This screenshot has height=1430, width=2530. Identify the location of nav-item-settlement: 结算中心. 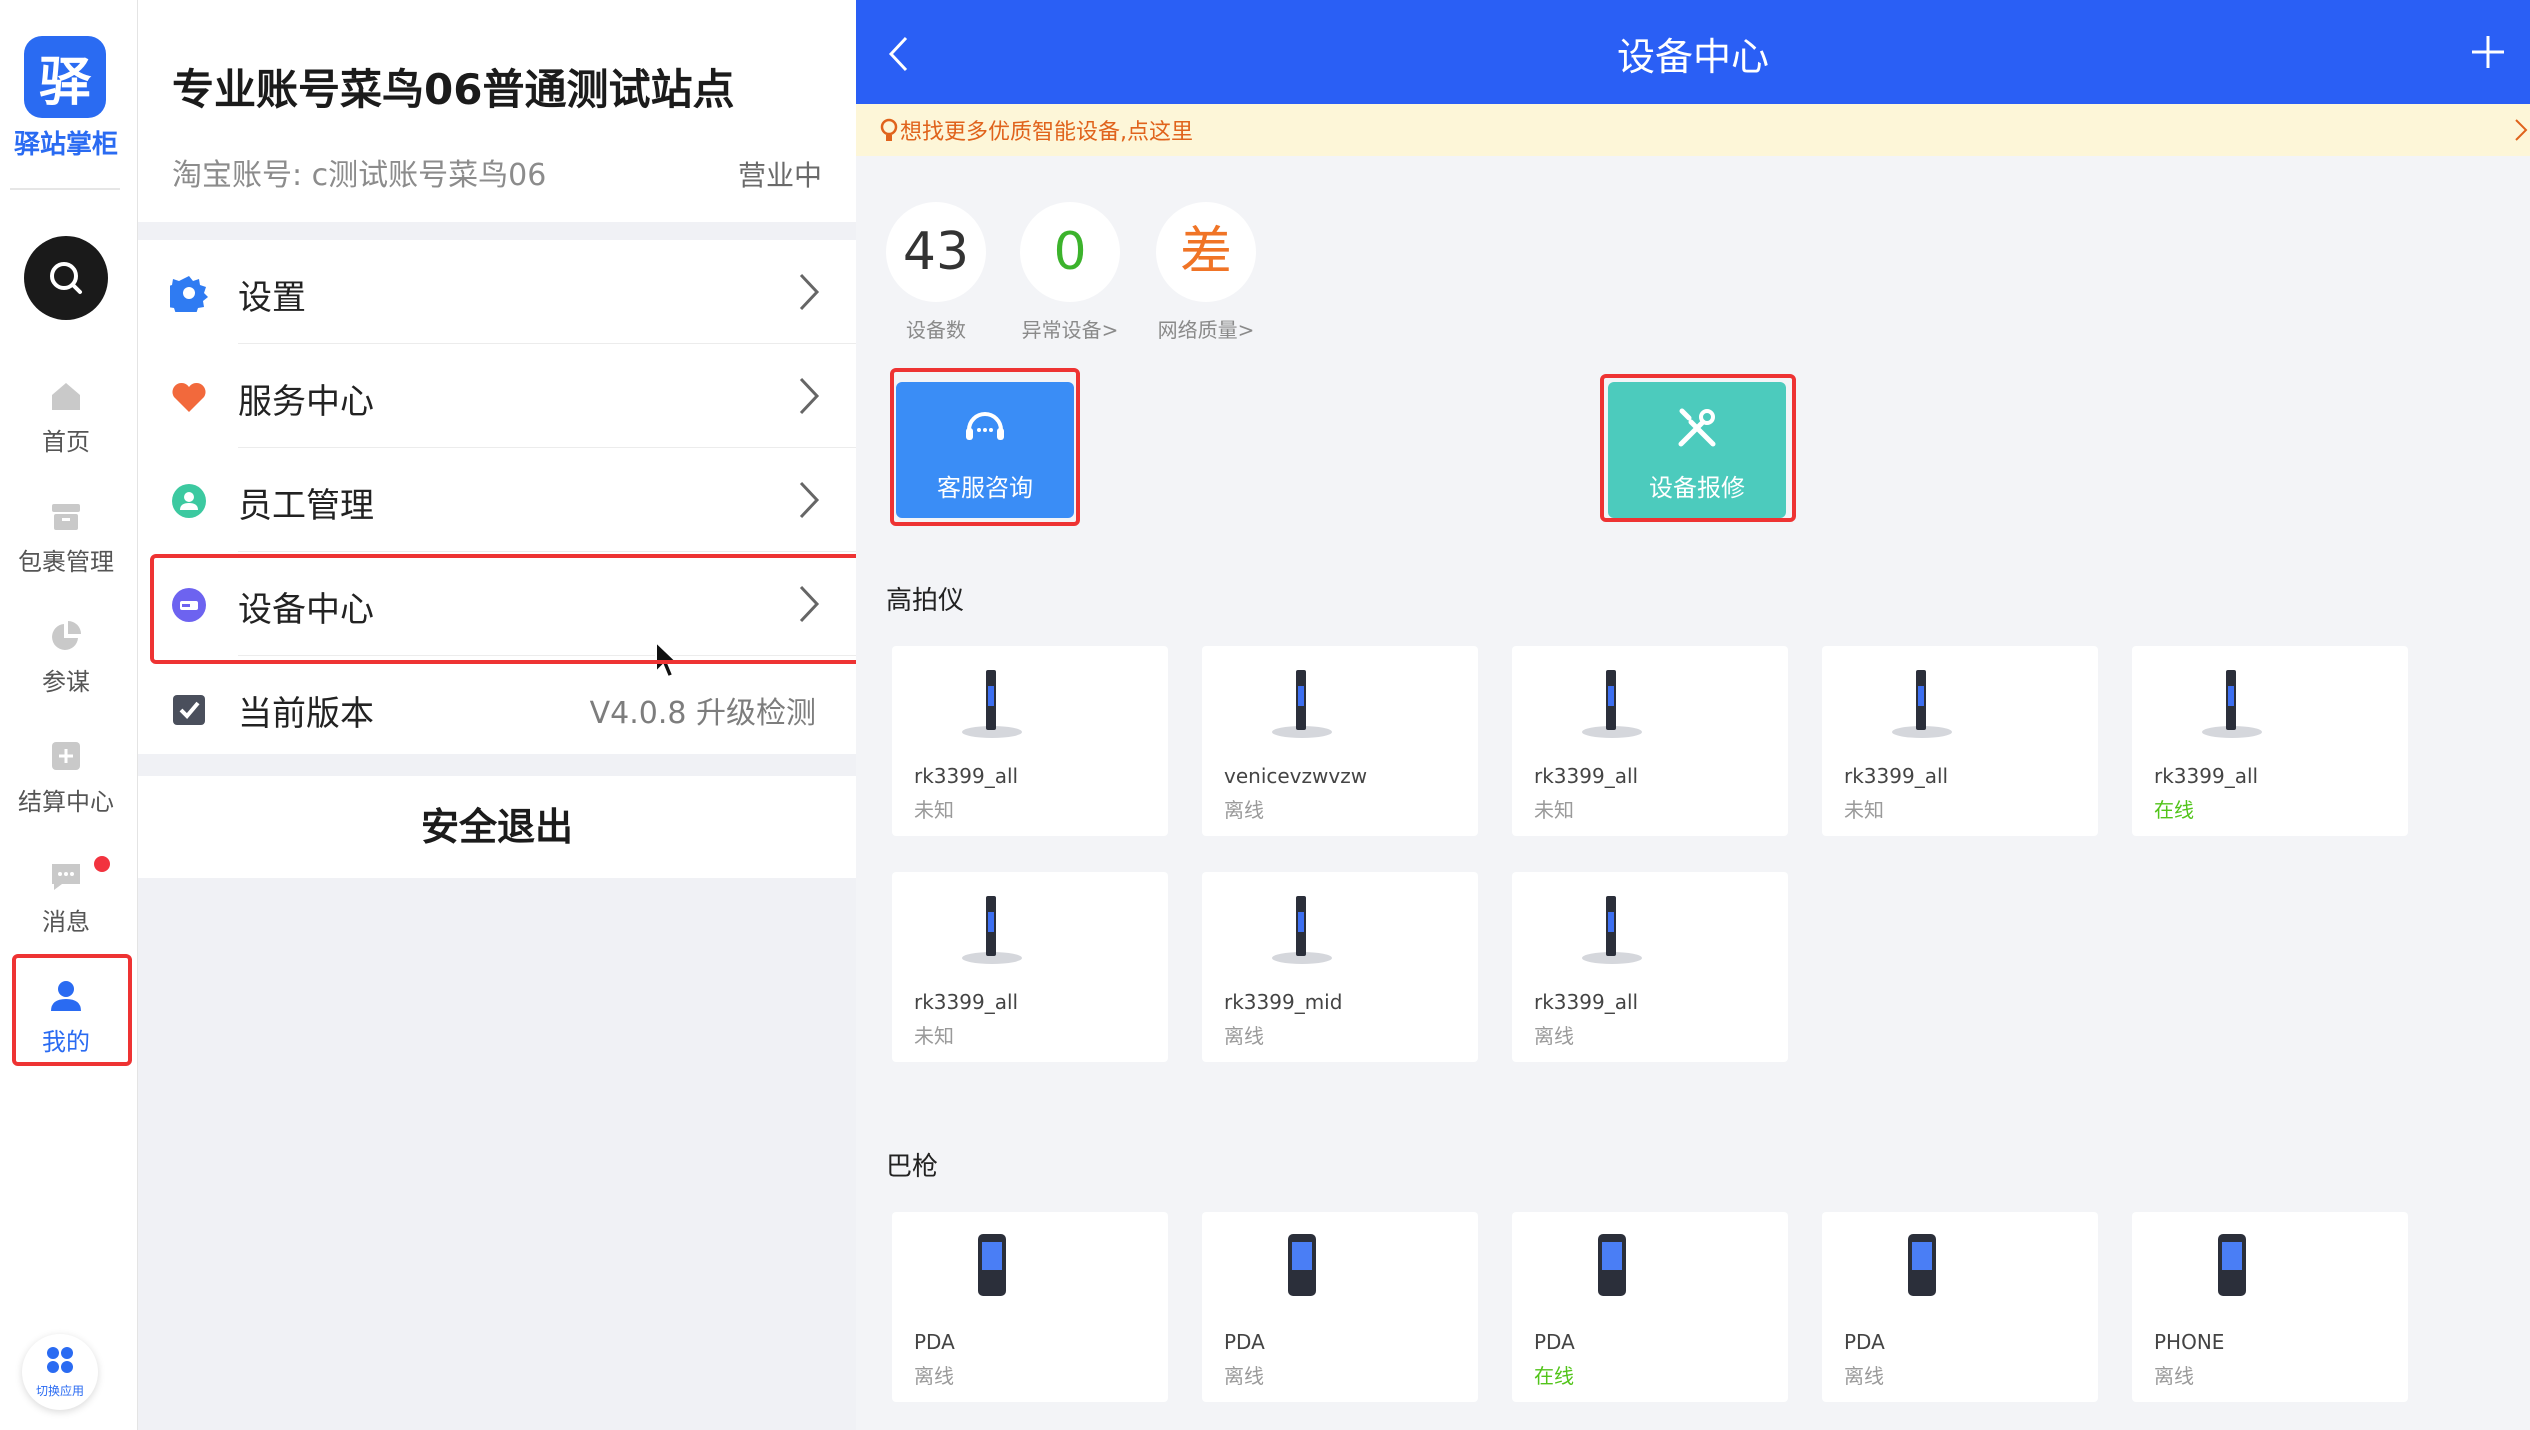
(66, 777).